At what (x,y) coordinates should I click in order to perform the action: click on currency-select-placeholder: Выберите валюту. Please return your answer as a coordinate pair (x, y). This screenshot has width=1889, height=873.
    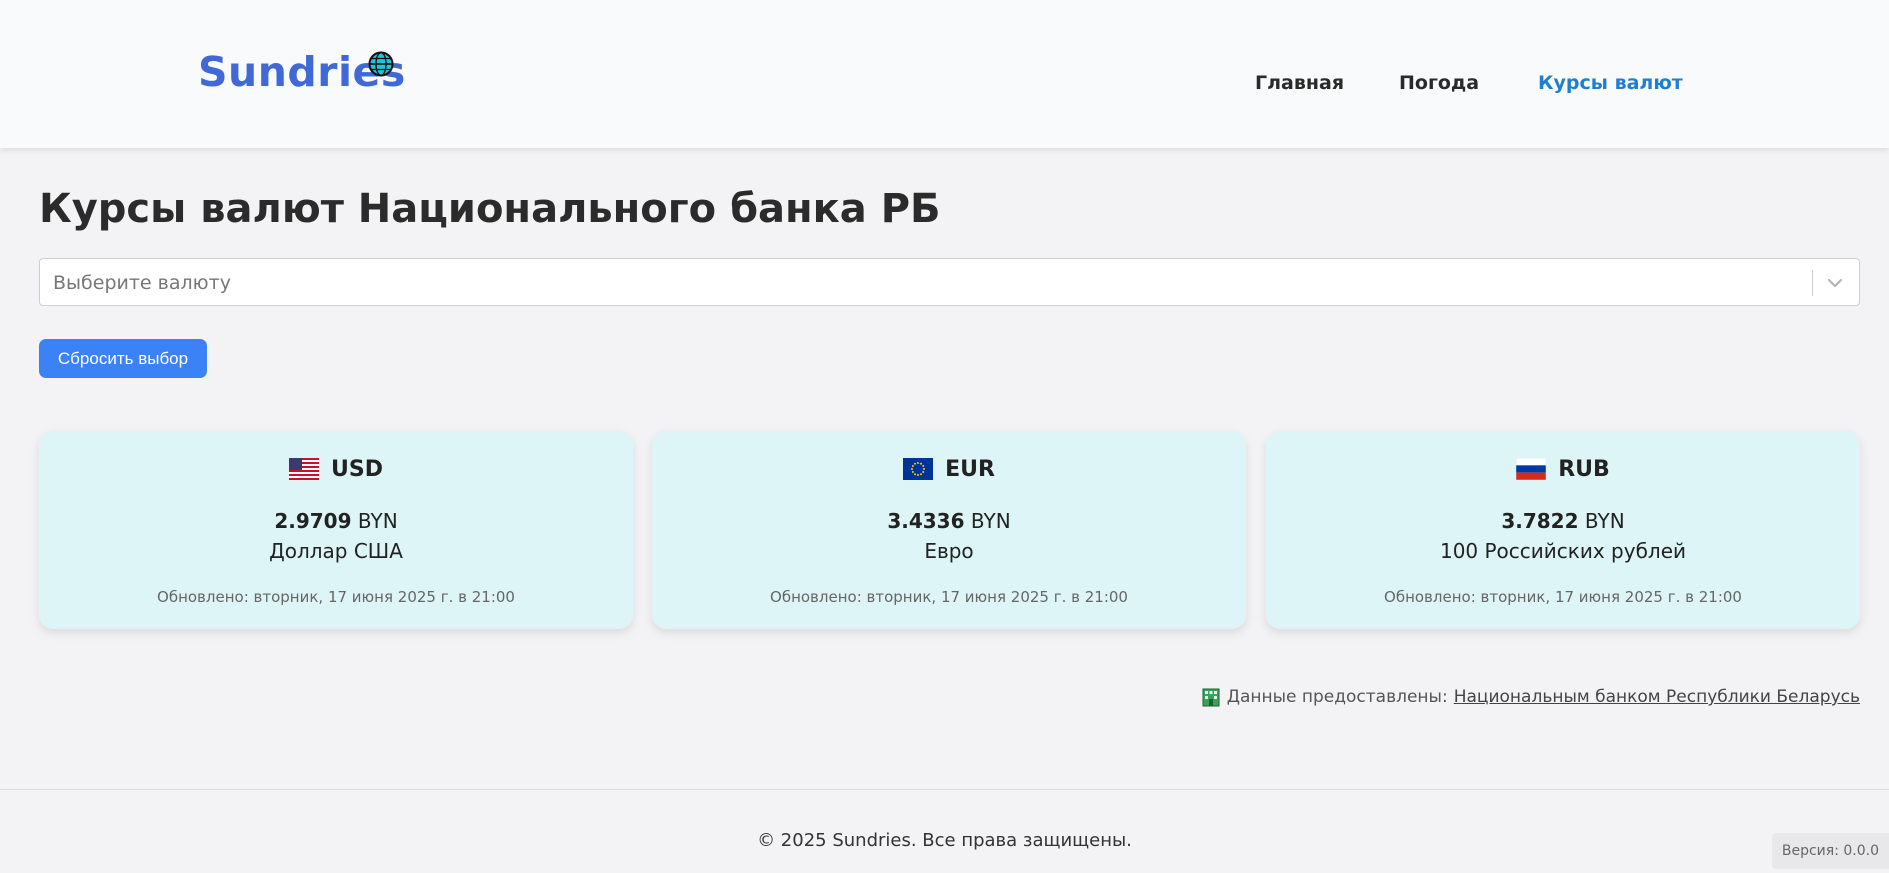
    Looking at the image, I should click on (142, 283).